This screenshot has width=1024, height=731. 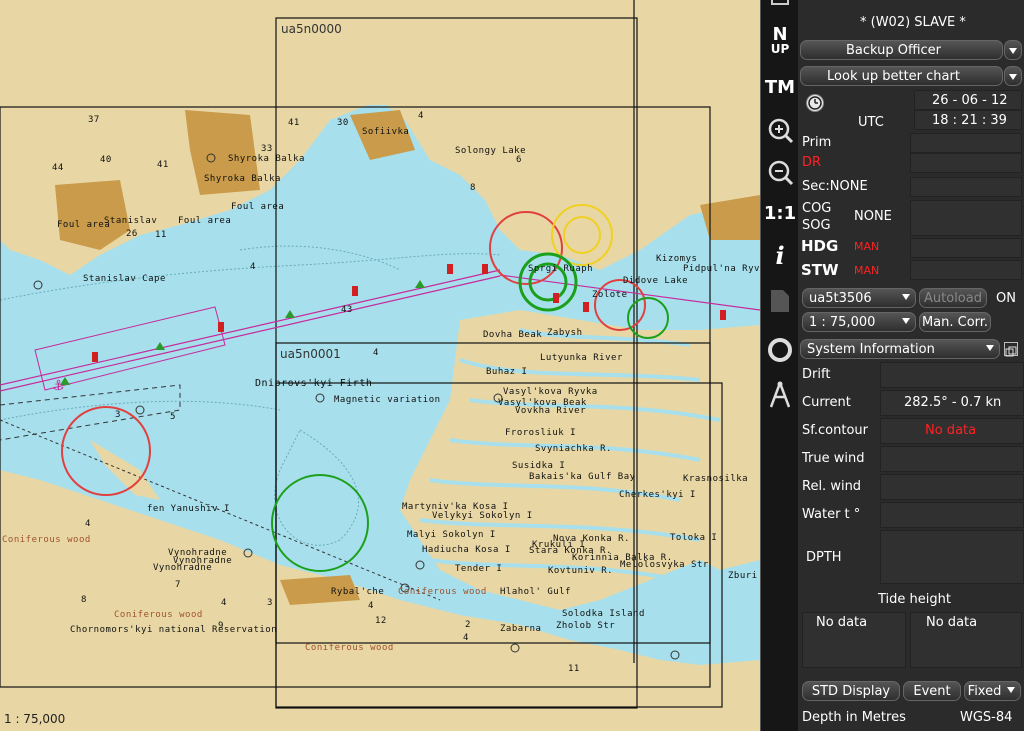 I want to click on map-label: Sofiivka, so click(x=386, y=132).